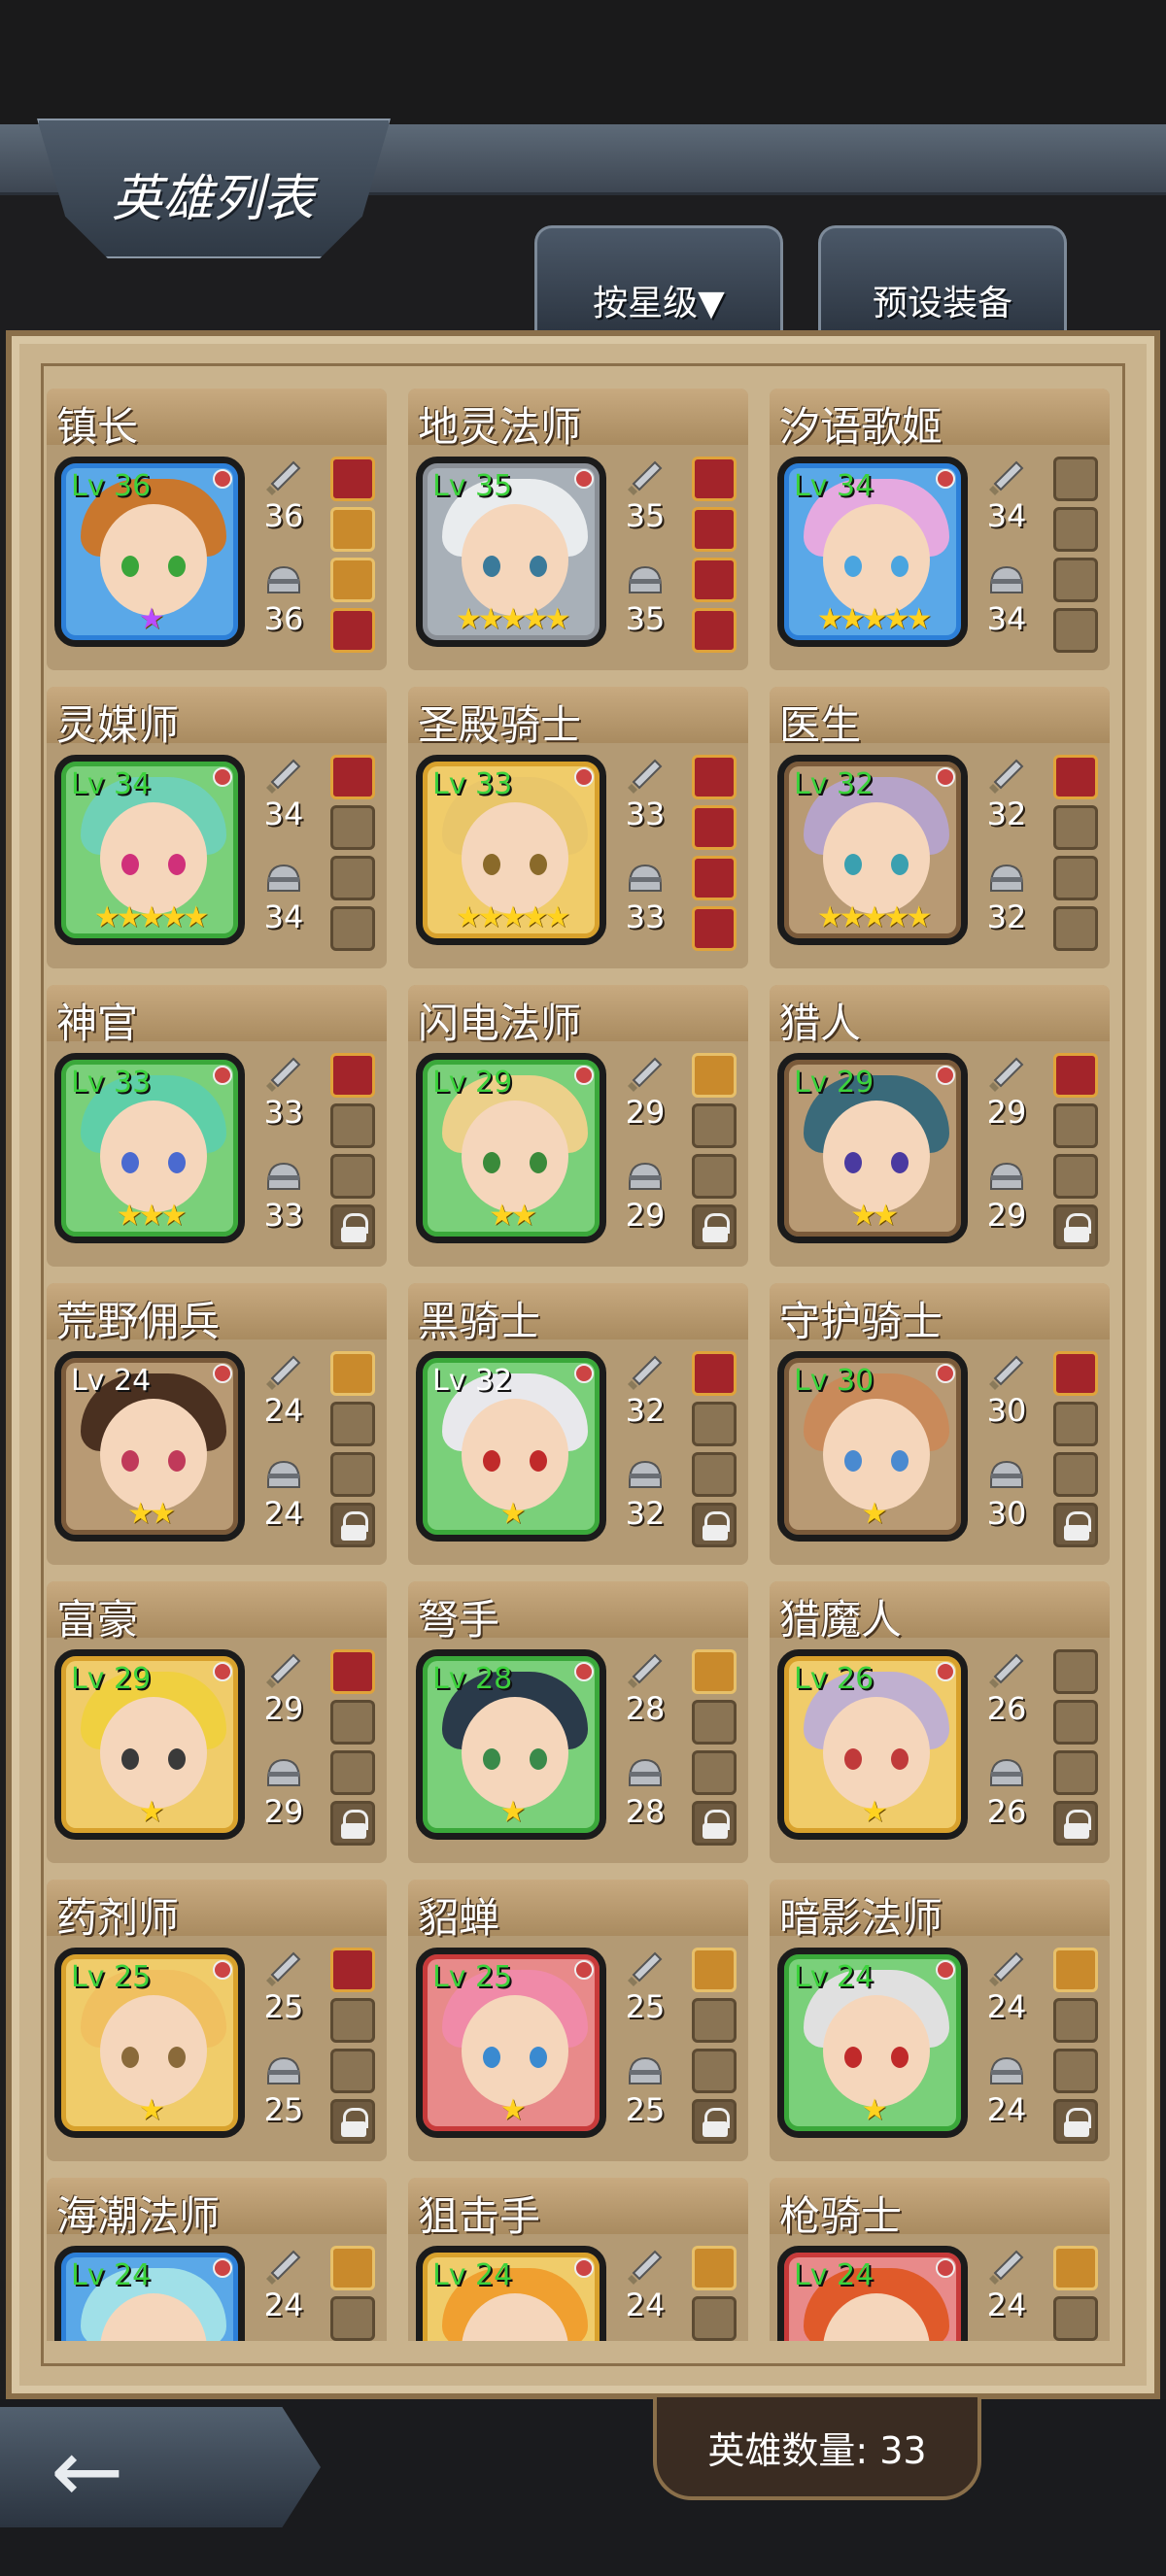  I want to click on hero-card: 镇长 Lv 36 ★ 36 36, so click(217, 529).